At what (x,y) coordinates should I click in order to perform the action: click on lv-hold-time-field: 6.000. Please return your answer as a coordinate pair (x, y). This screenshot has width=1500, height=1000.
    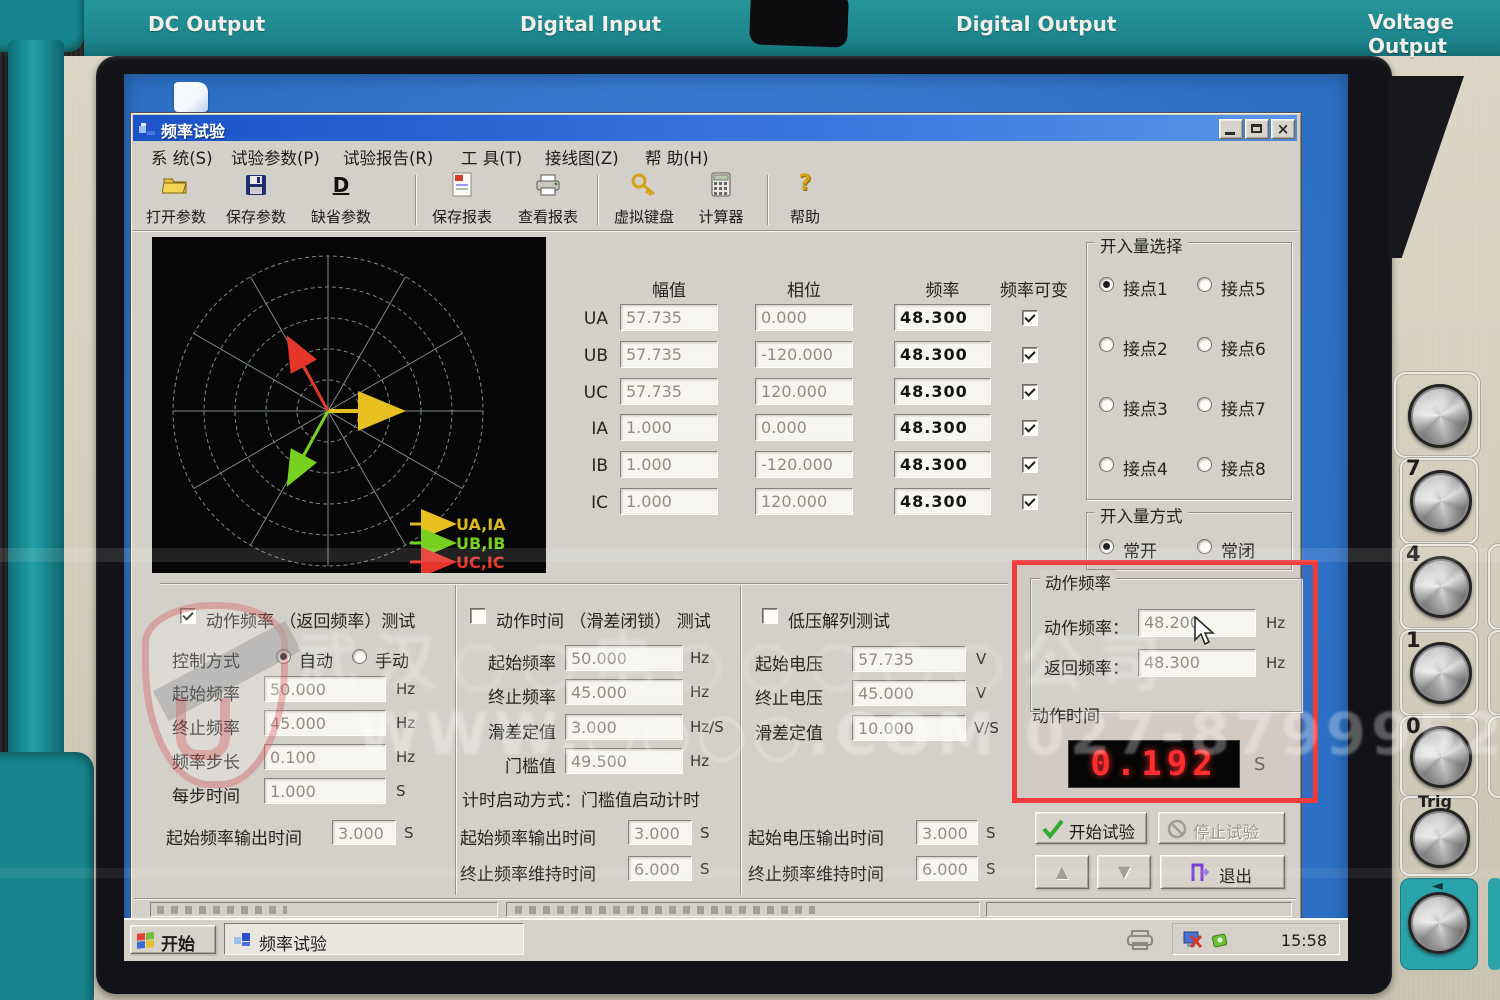
    Looking at the image, I should click on (947, 868).